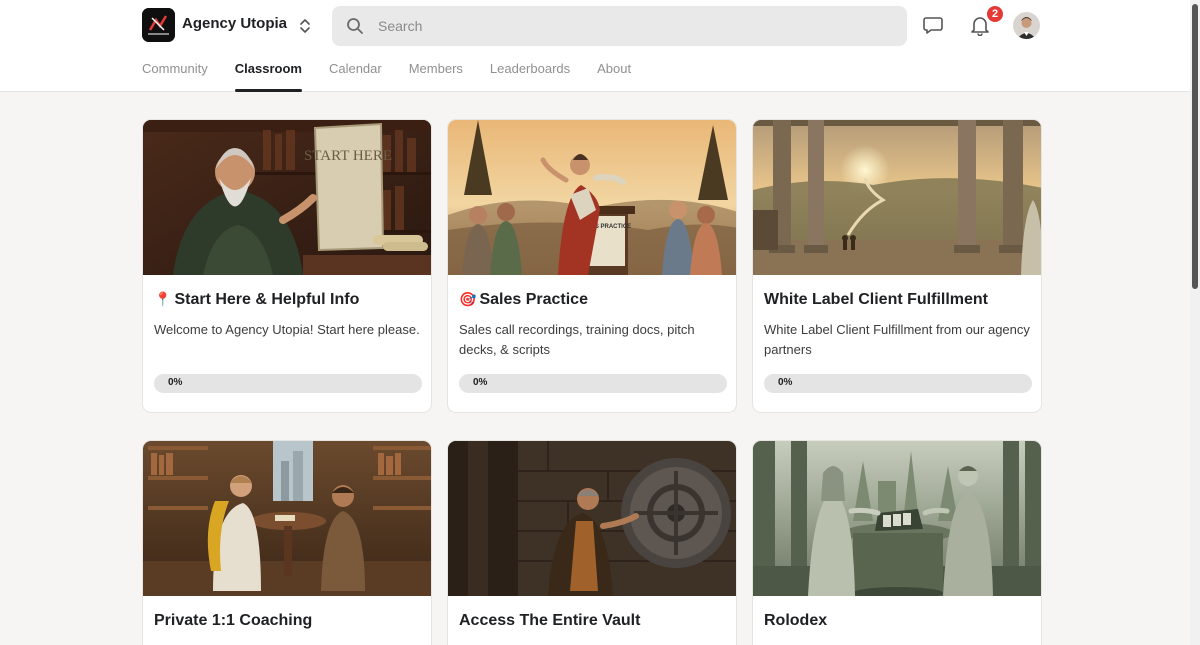 Image resolution: width=1200 pixels, height=645 pixels. What do you see at coordinates (1195, 146) in the screenshot?
I see `scrollbar-thumb` at bounding box center [1195, 146].